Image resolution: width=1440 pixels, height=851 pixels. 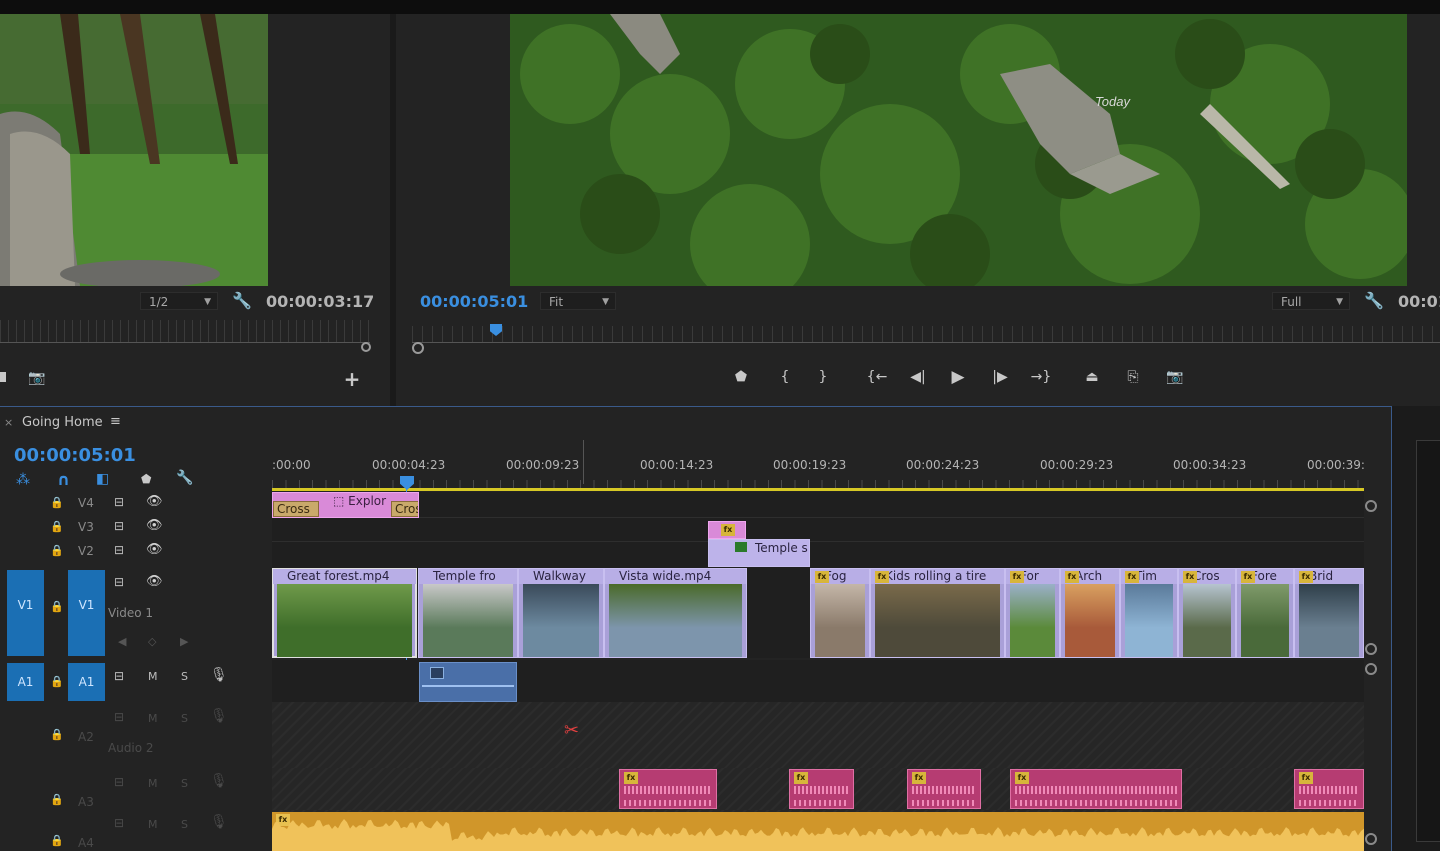 I want to click on a1-track-target: A1, so click(x=86, y=682).